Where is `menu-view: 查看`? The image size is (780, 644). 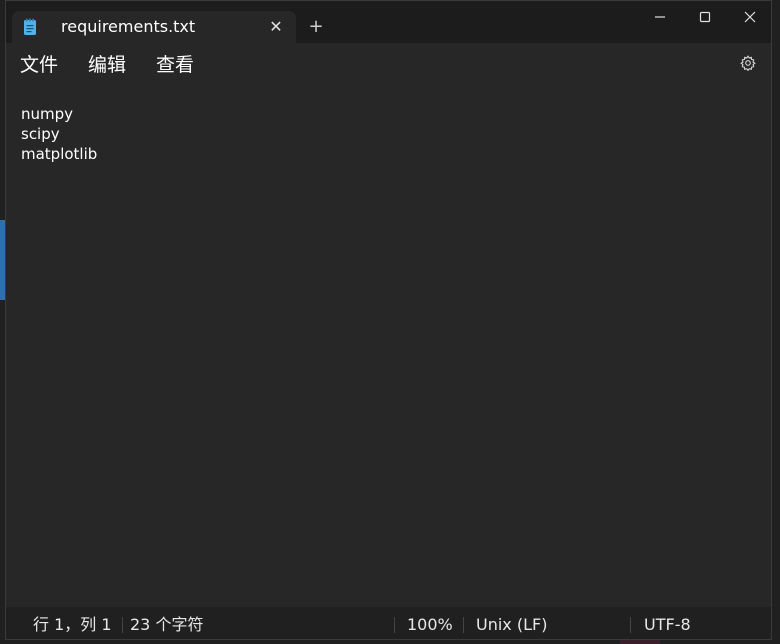
menu-view: 查看 is located at coordinates (175, 65).